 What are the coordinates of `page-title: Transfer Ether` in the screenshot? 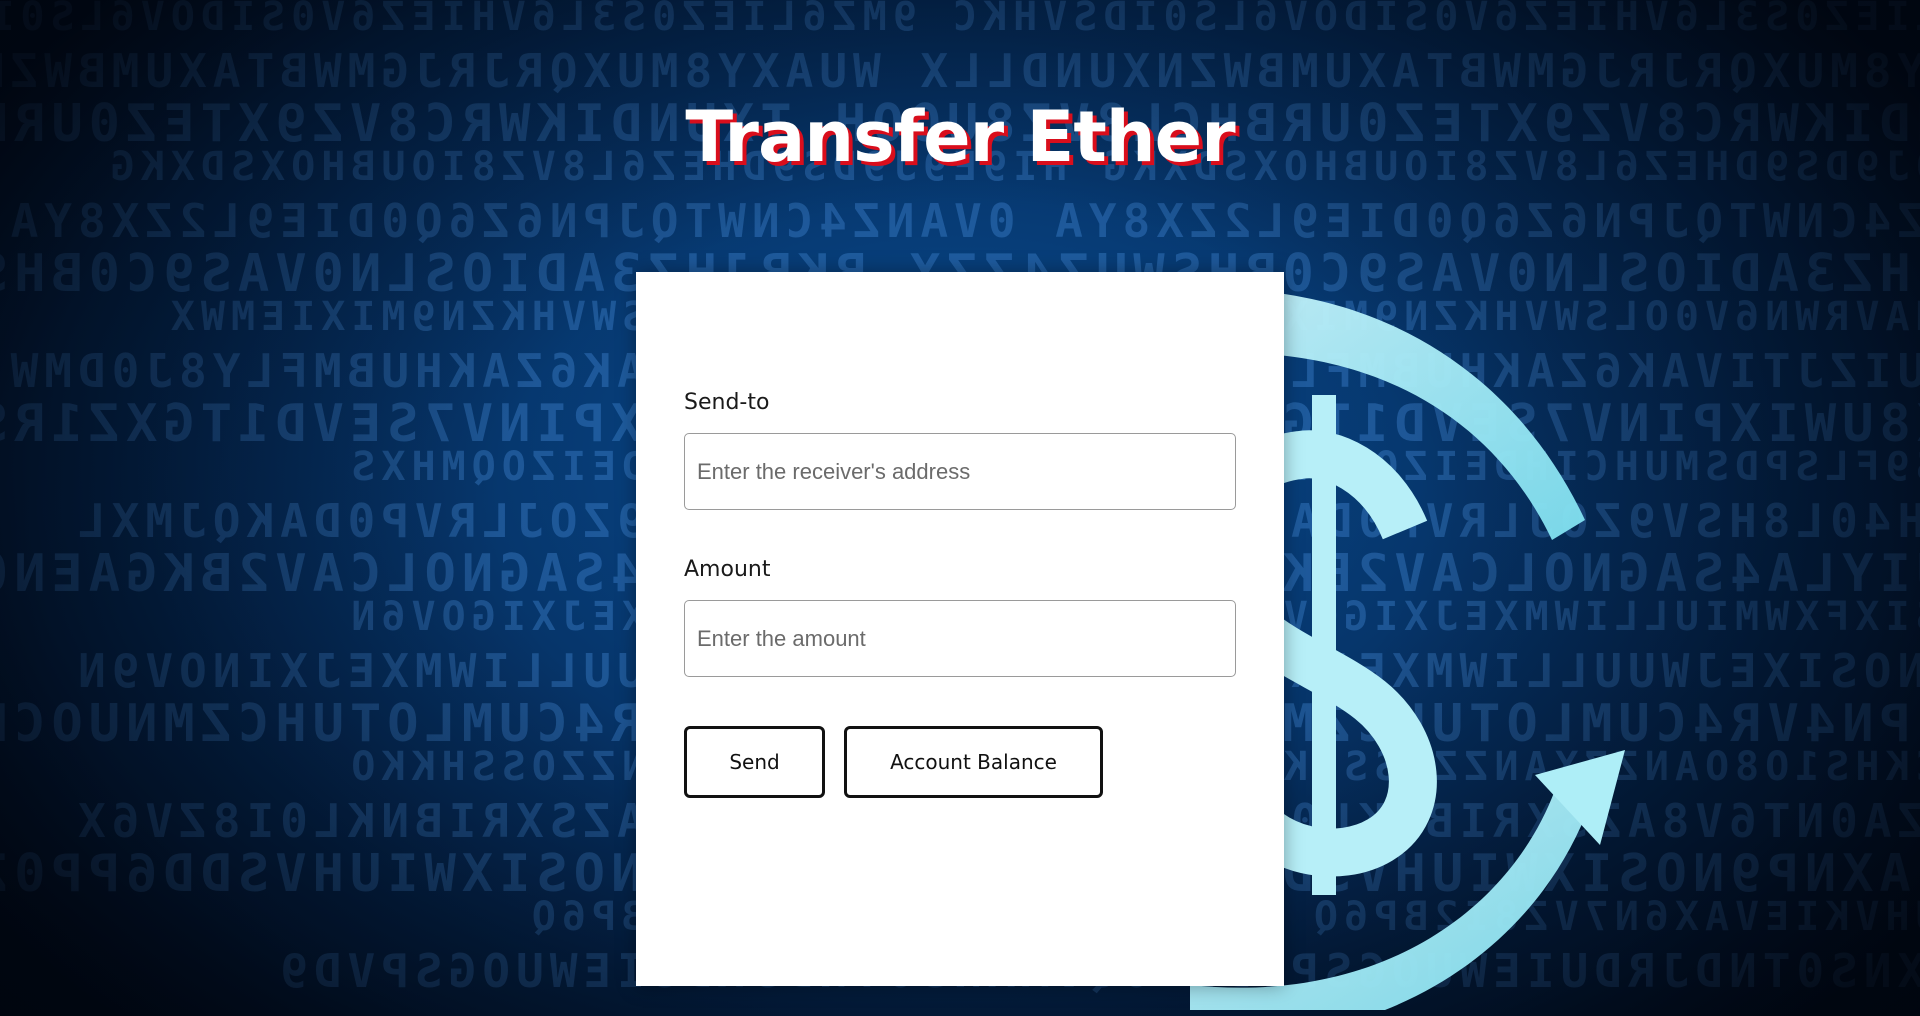 It's located at (960, 137).